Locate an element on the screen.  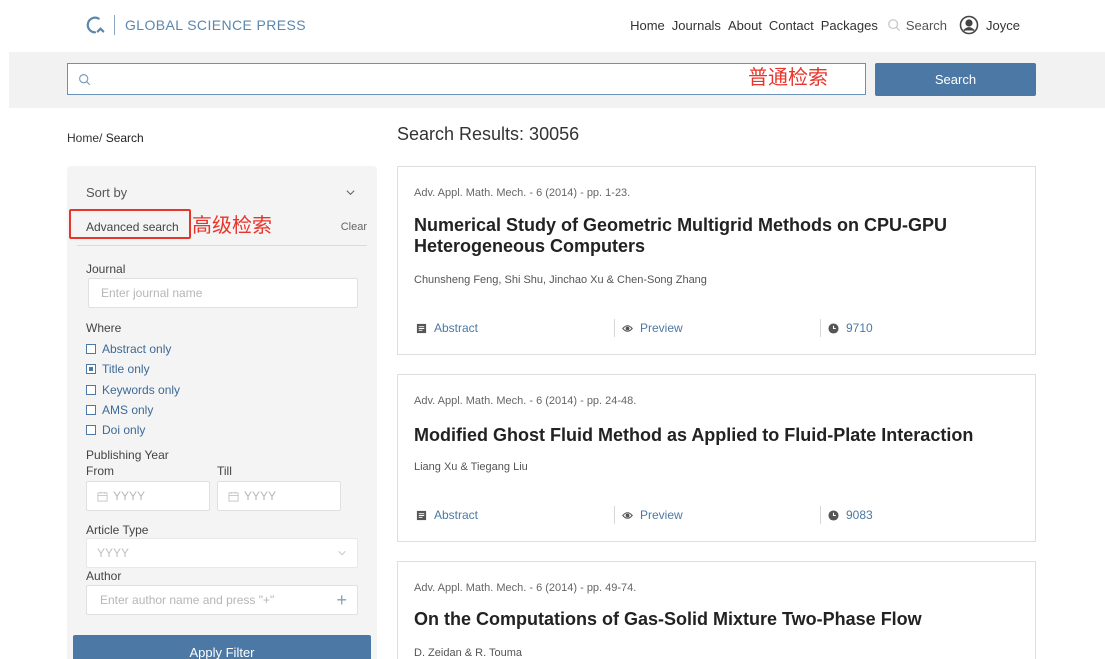
article-authors: Liang Xu & Tiegang Liu is located at coordinates (471, 467).